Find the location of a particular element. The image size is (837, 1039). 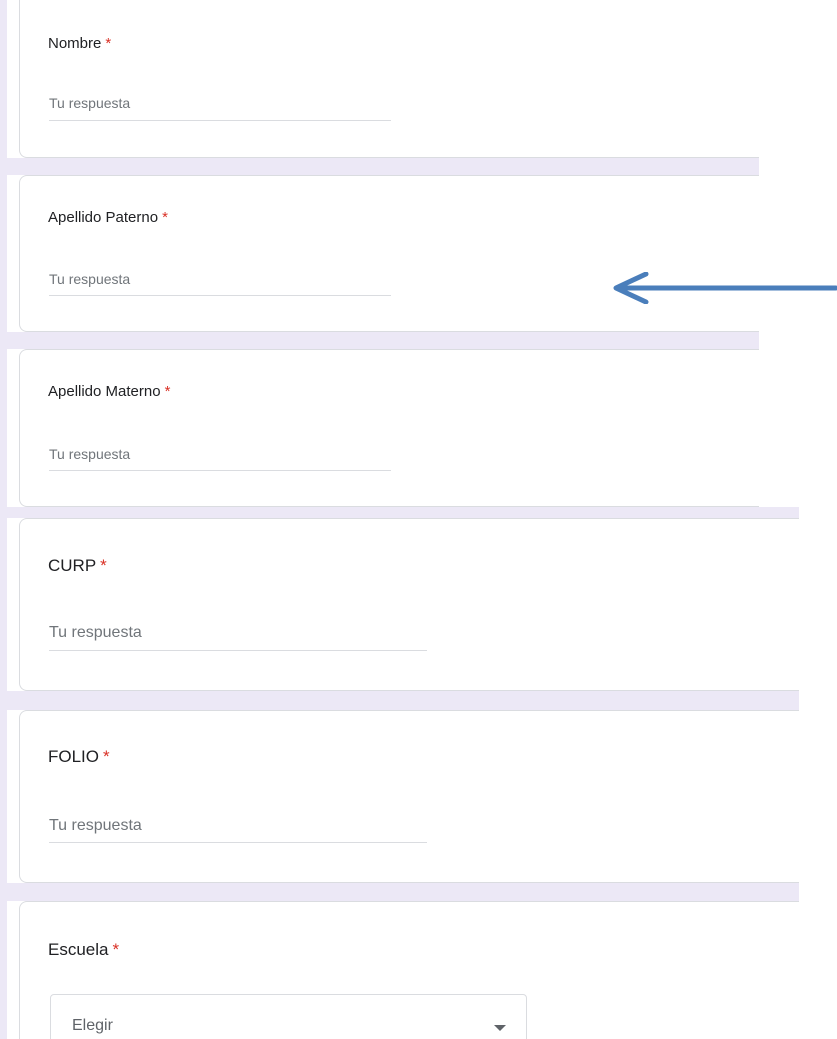

question-title: FOLIO * is located at coordinates (79, 757).